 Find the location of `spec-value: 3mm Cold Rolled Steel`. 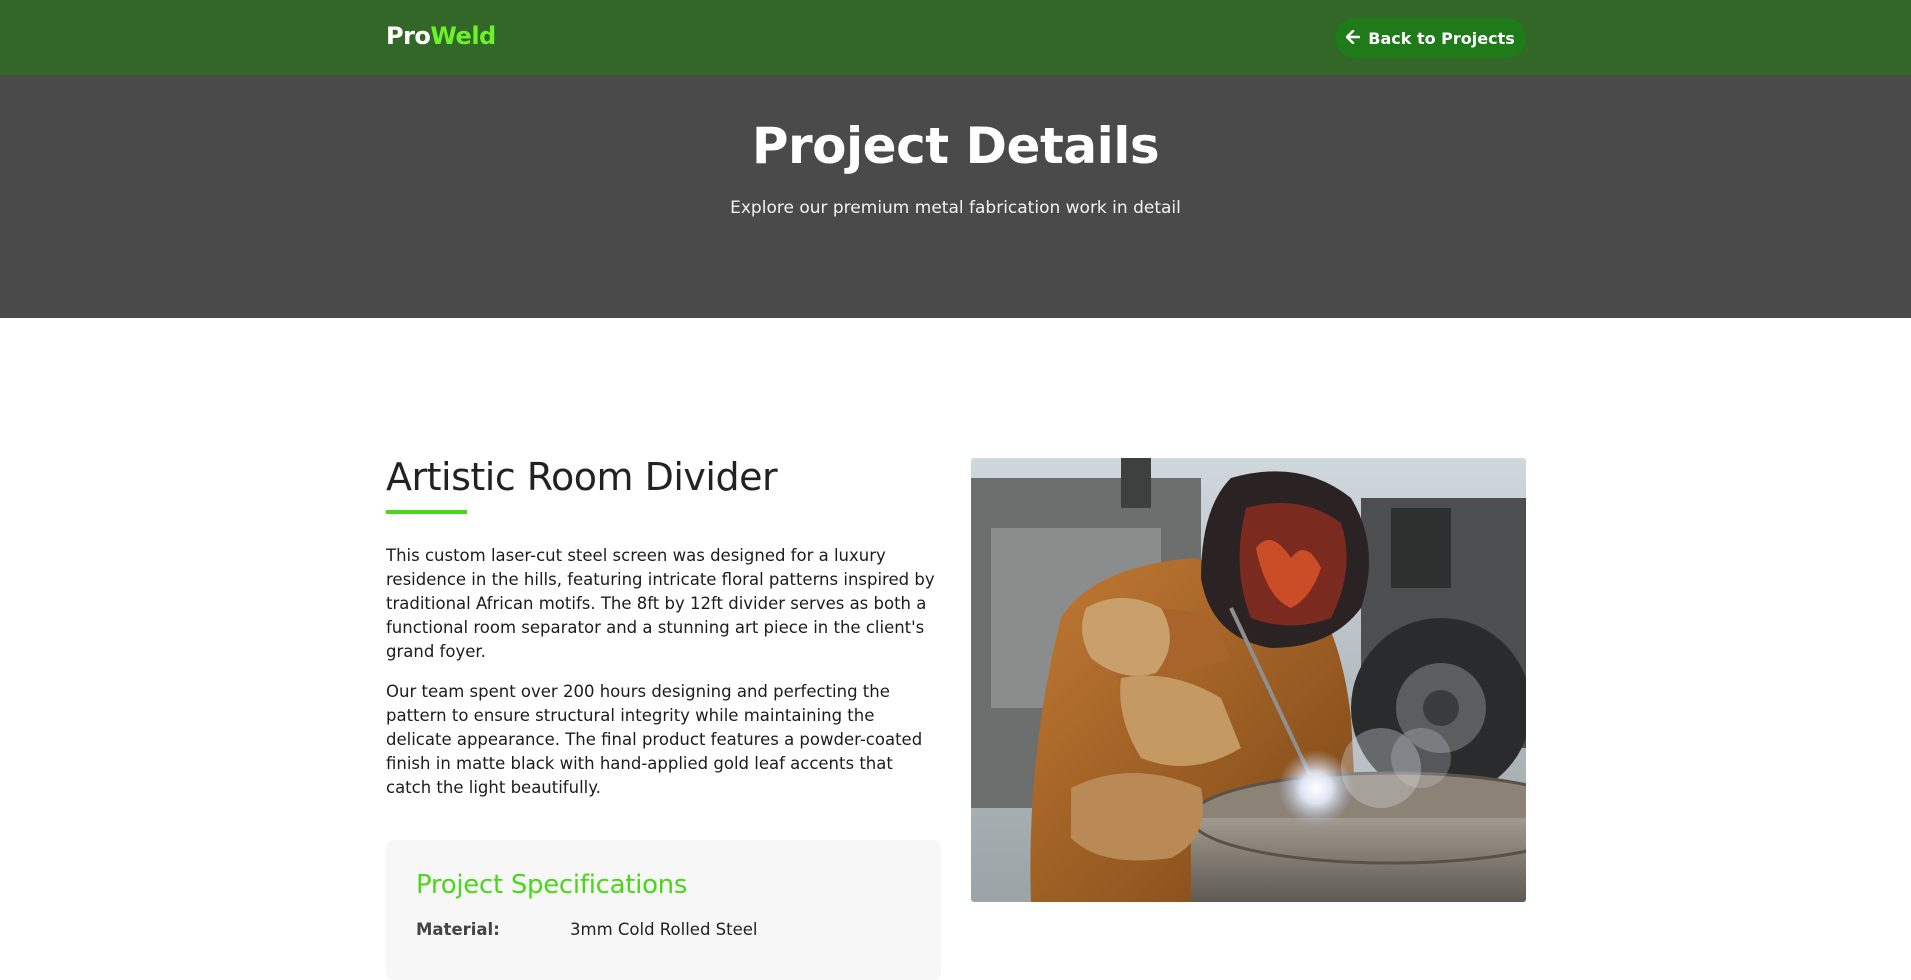

spec-value: 3mm Cold Rolled Steel is located at coordinates (664, 929).